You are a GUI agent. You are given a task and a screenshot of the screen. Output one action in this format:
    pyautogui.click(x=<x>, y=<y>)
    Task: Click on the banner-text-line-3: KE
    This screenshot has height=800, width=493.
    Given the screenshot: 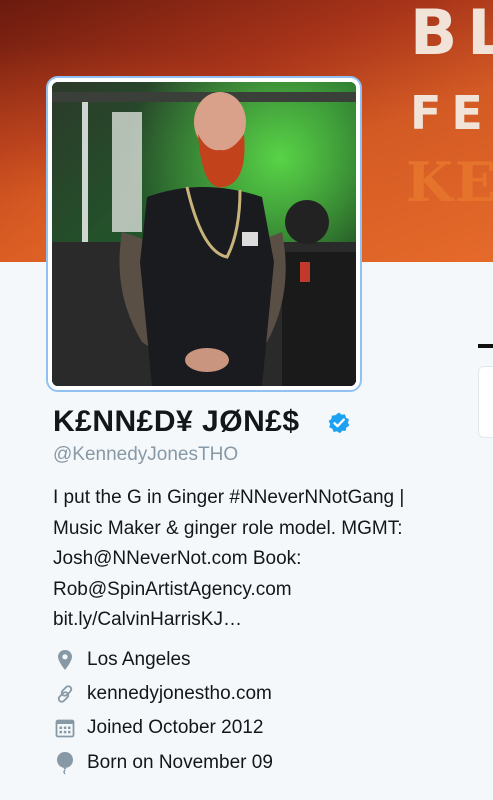 What is the action you would take?
    pyautogui.click(x=449, y=182)
    